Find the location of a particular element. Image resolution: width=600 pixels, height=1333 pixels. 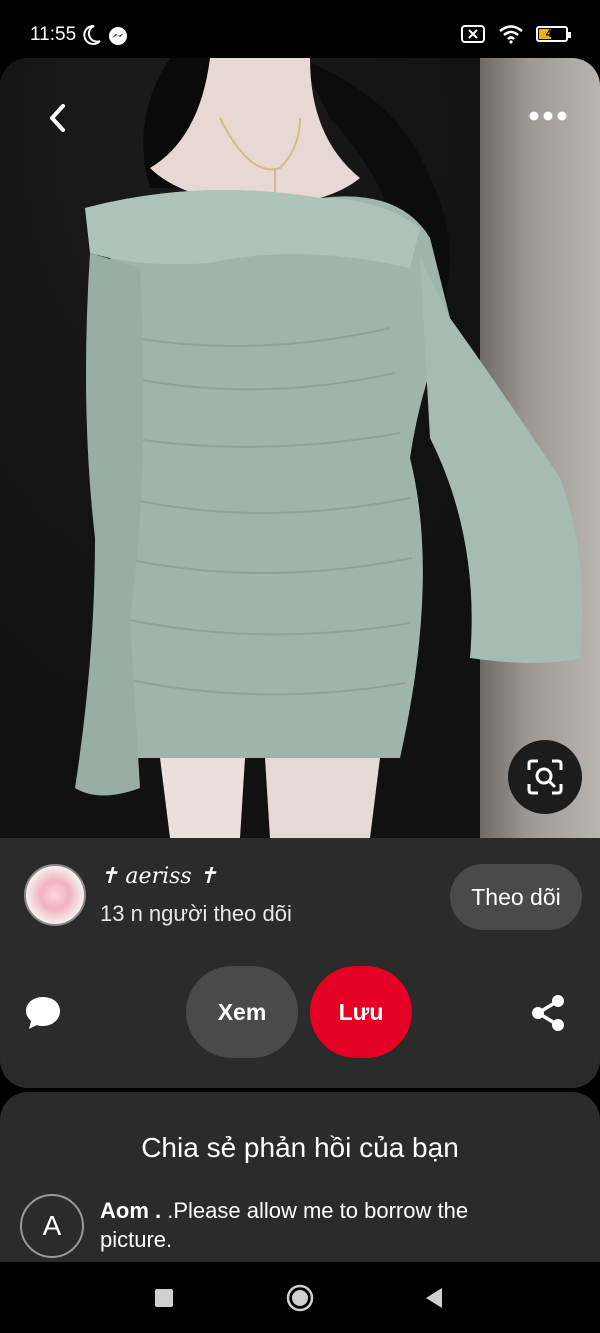

actions-row: Xem Lưu is located at coordinates (300, 1013).